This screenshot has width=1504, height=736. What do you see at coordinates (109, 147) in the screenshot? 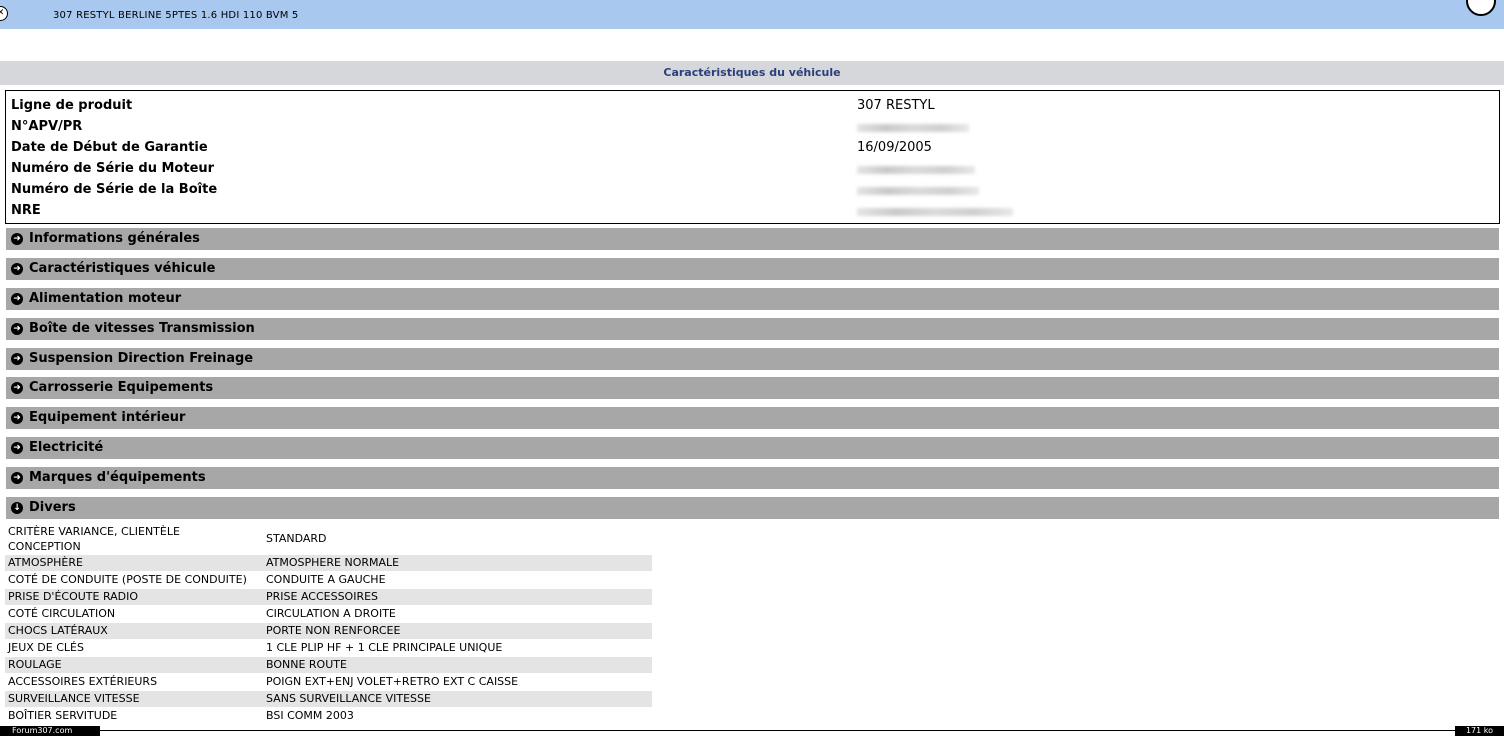
I see `info-label: Date de Début de Garantie` at bounding box center [109, 147].